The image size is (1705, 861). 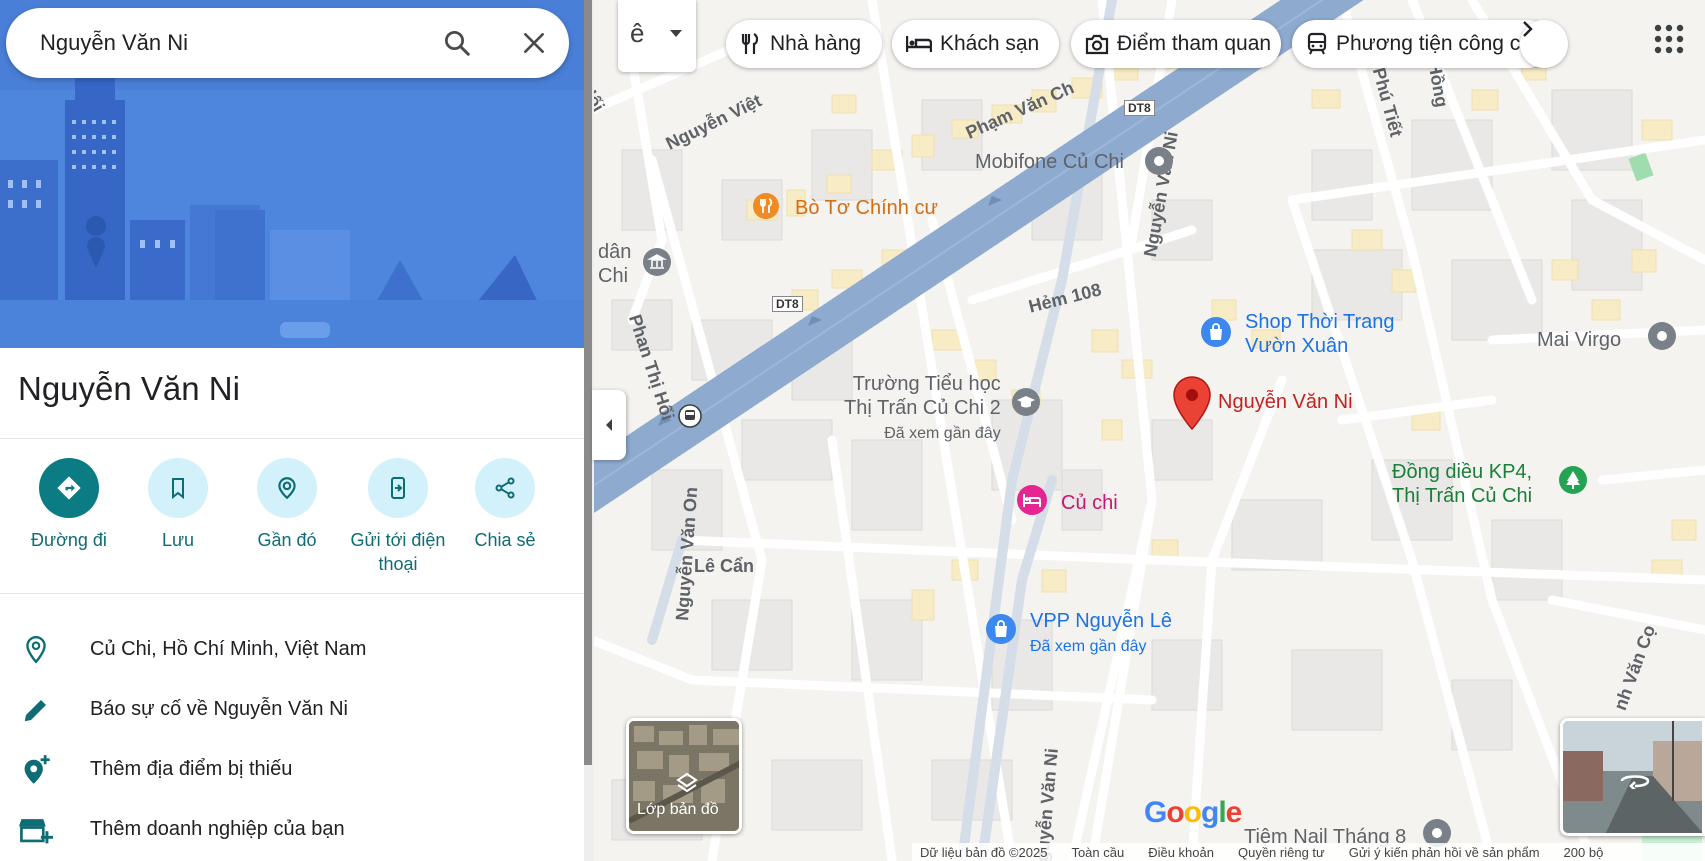 I want to click on panel-scrollbar, so click(x=588, y=382).